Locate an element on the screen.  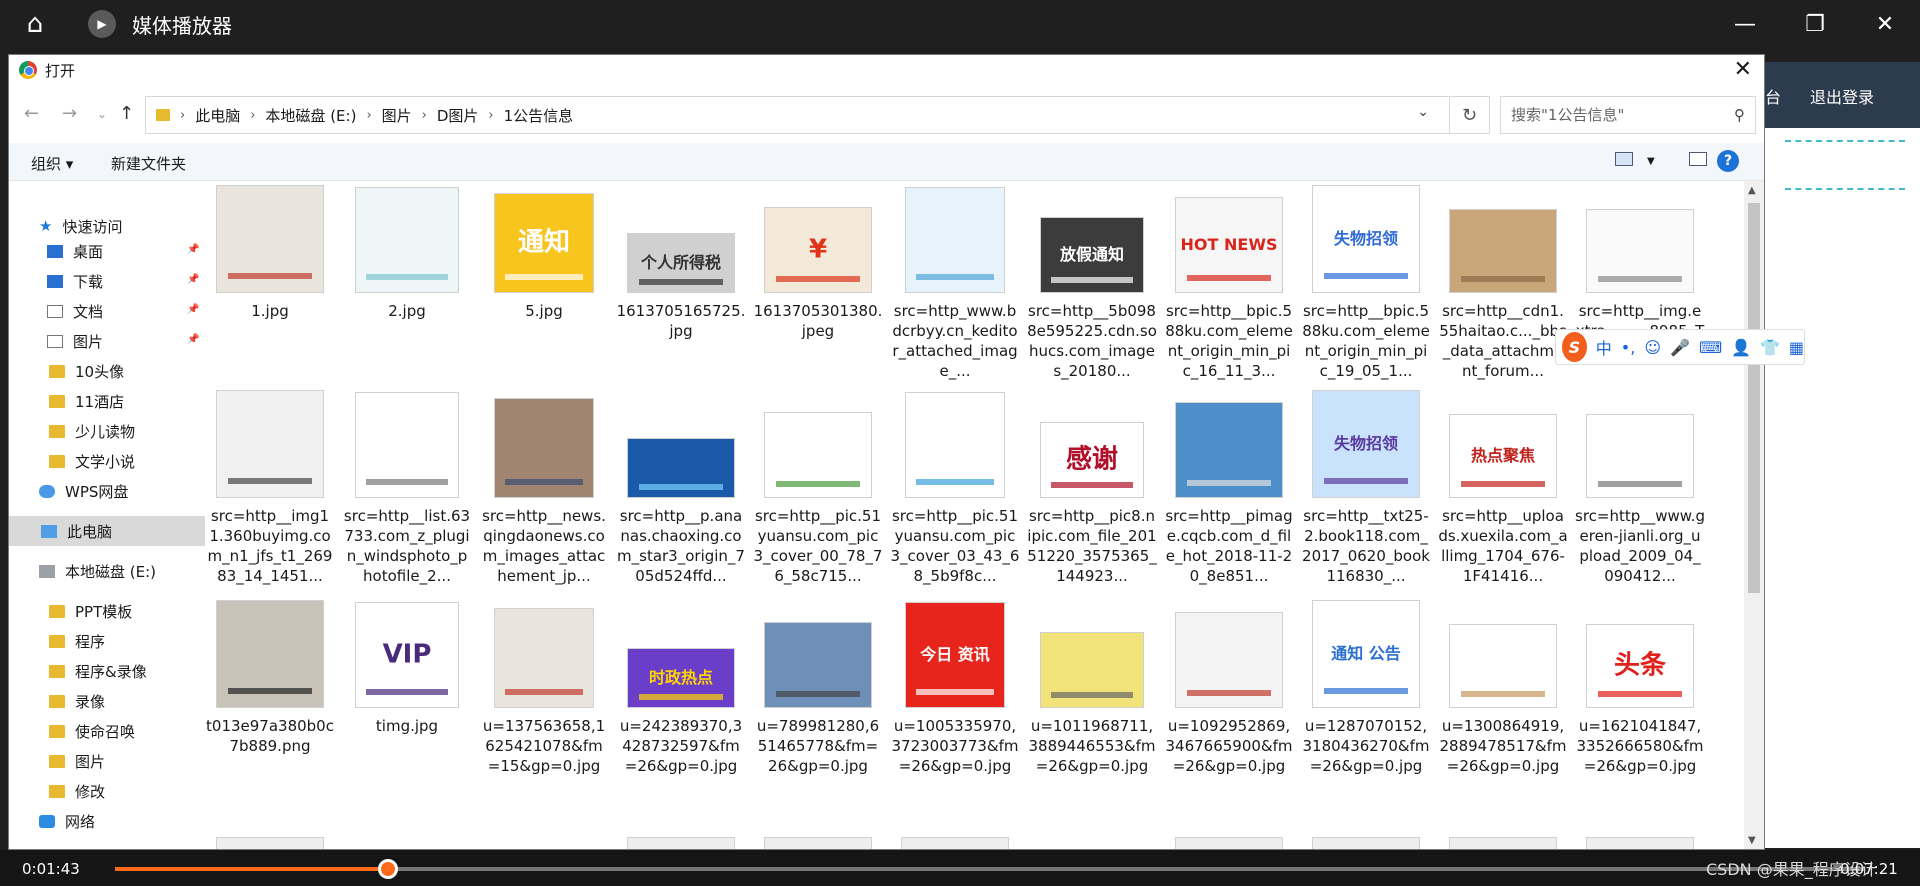
ime-button: 👕 is located at coordinates (1770, 347).